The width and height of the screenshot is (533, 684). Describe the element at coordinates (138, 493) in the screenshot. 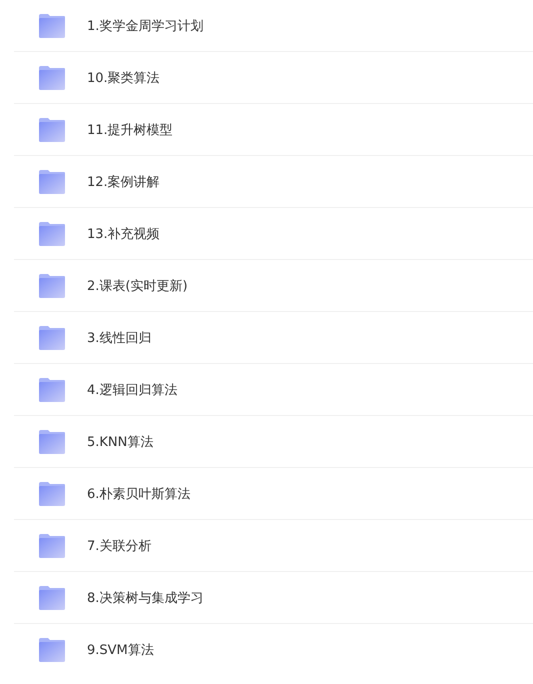

I see `folder-name: 6.朴素贝叶斯算法` at that location.